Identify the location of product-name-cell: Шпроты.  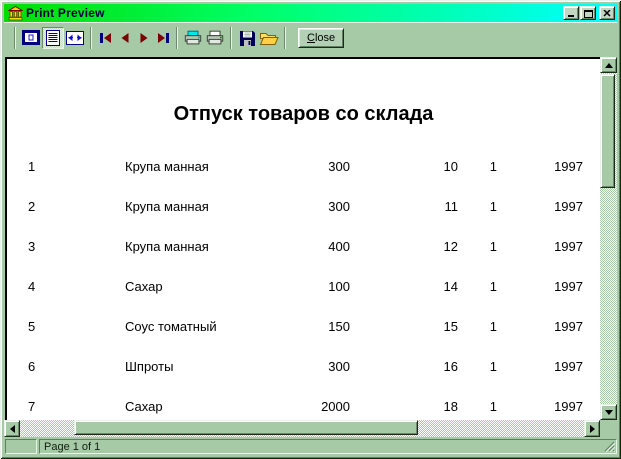
(149, 366).